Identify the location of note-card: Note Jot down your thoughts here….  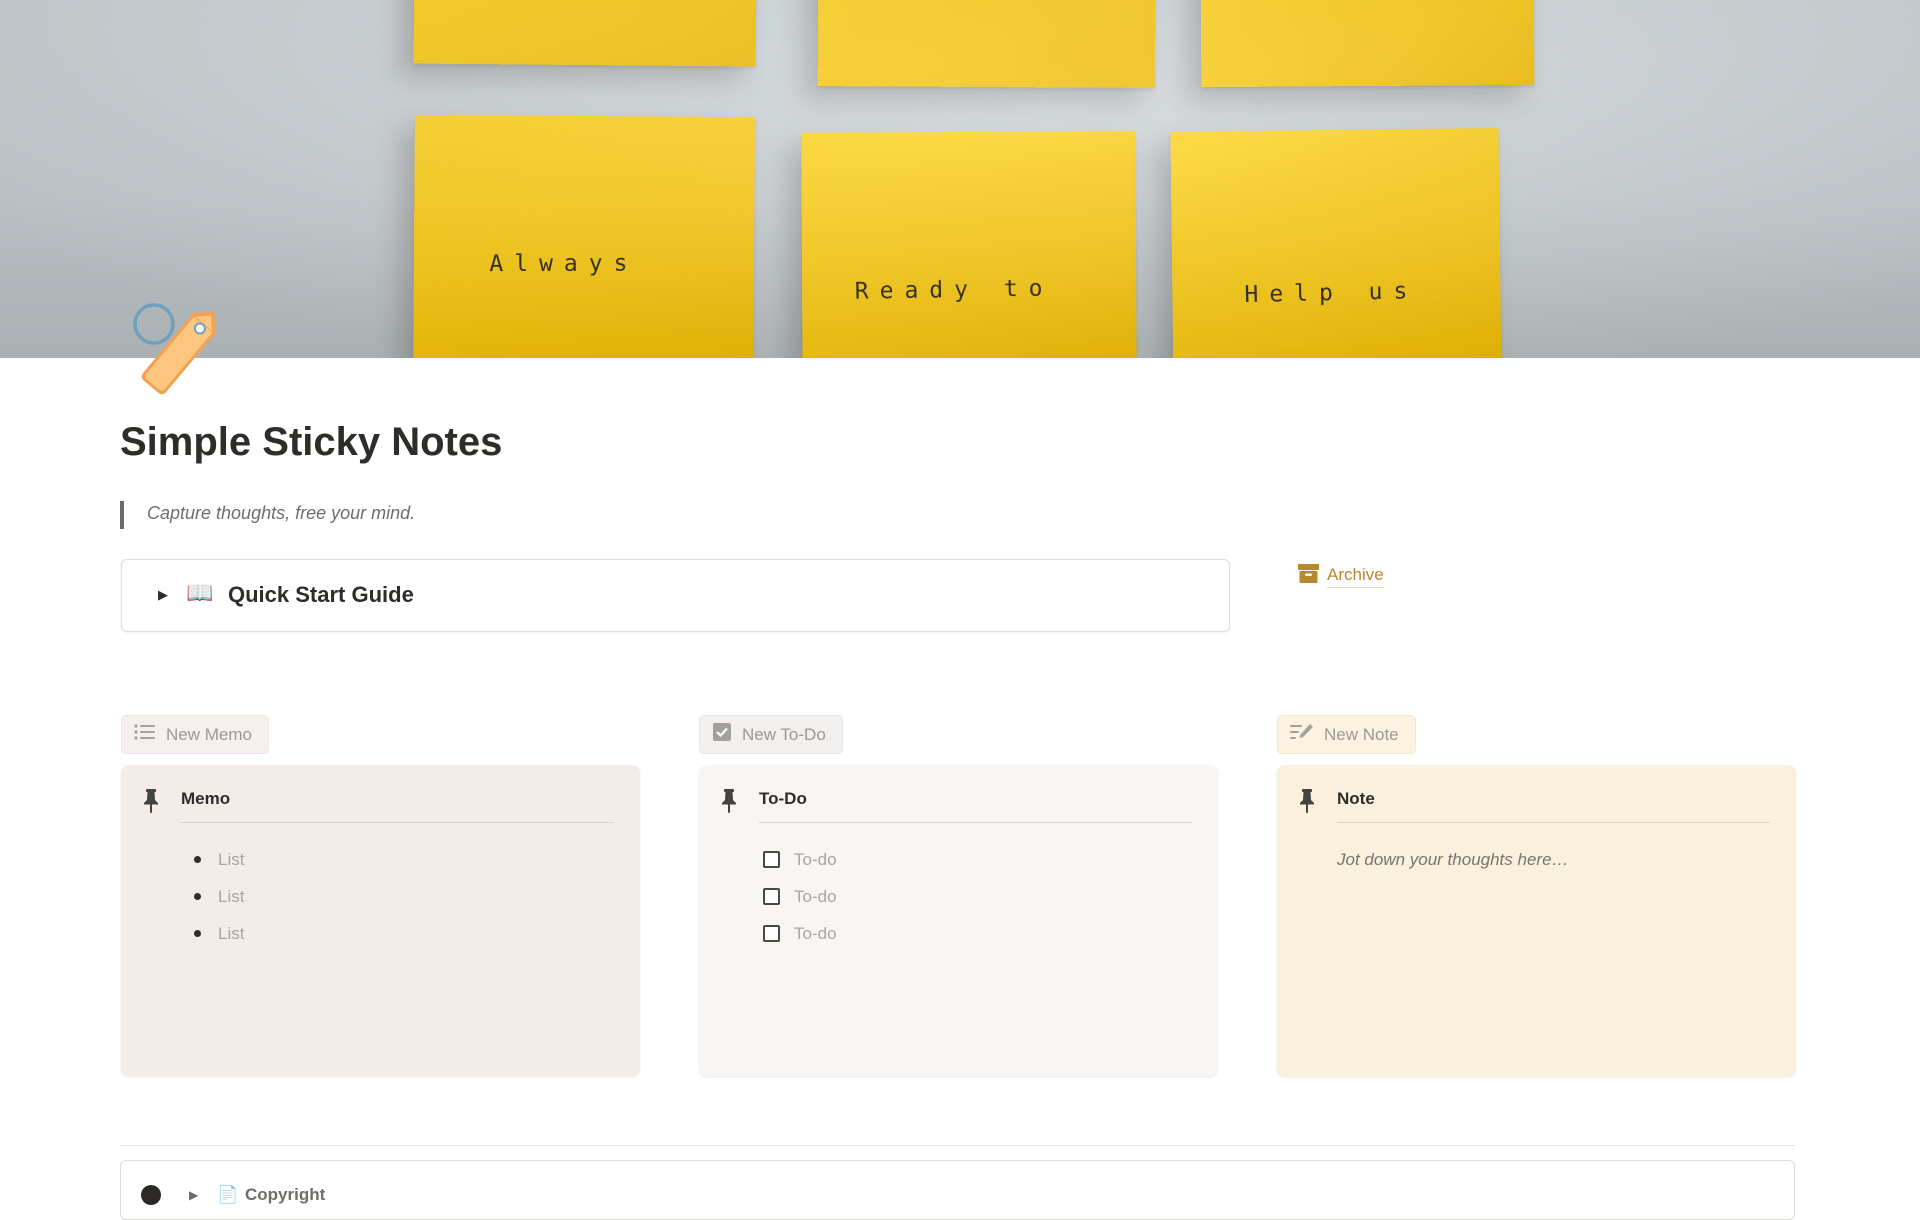
(1536, 920).